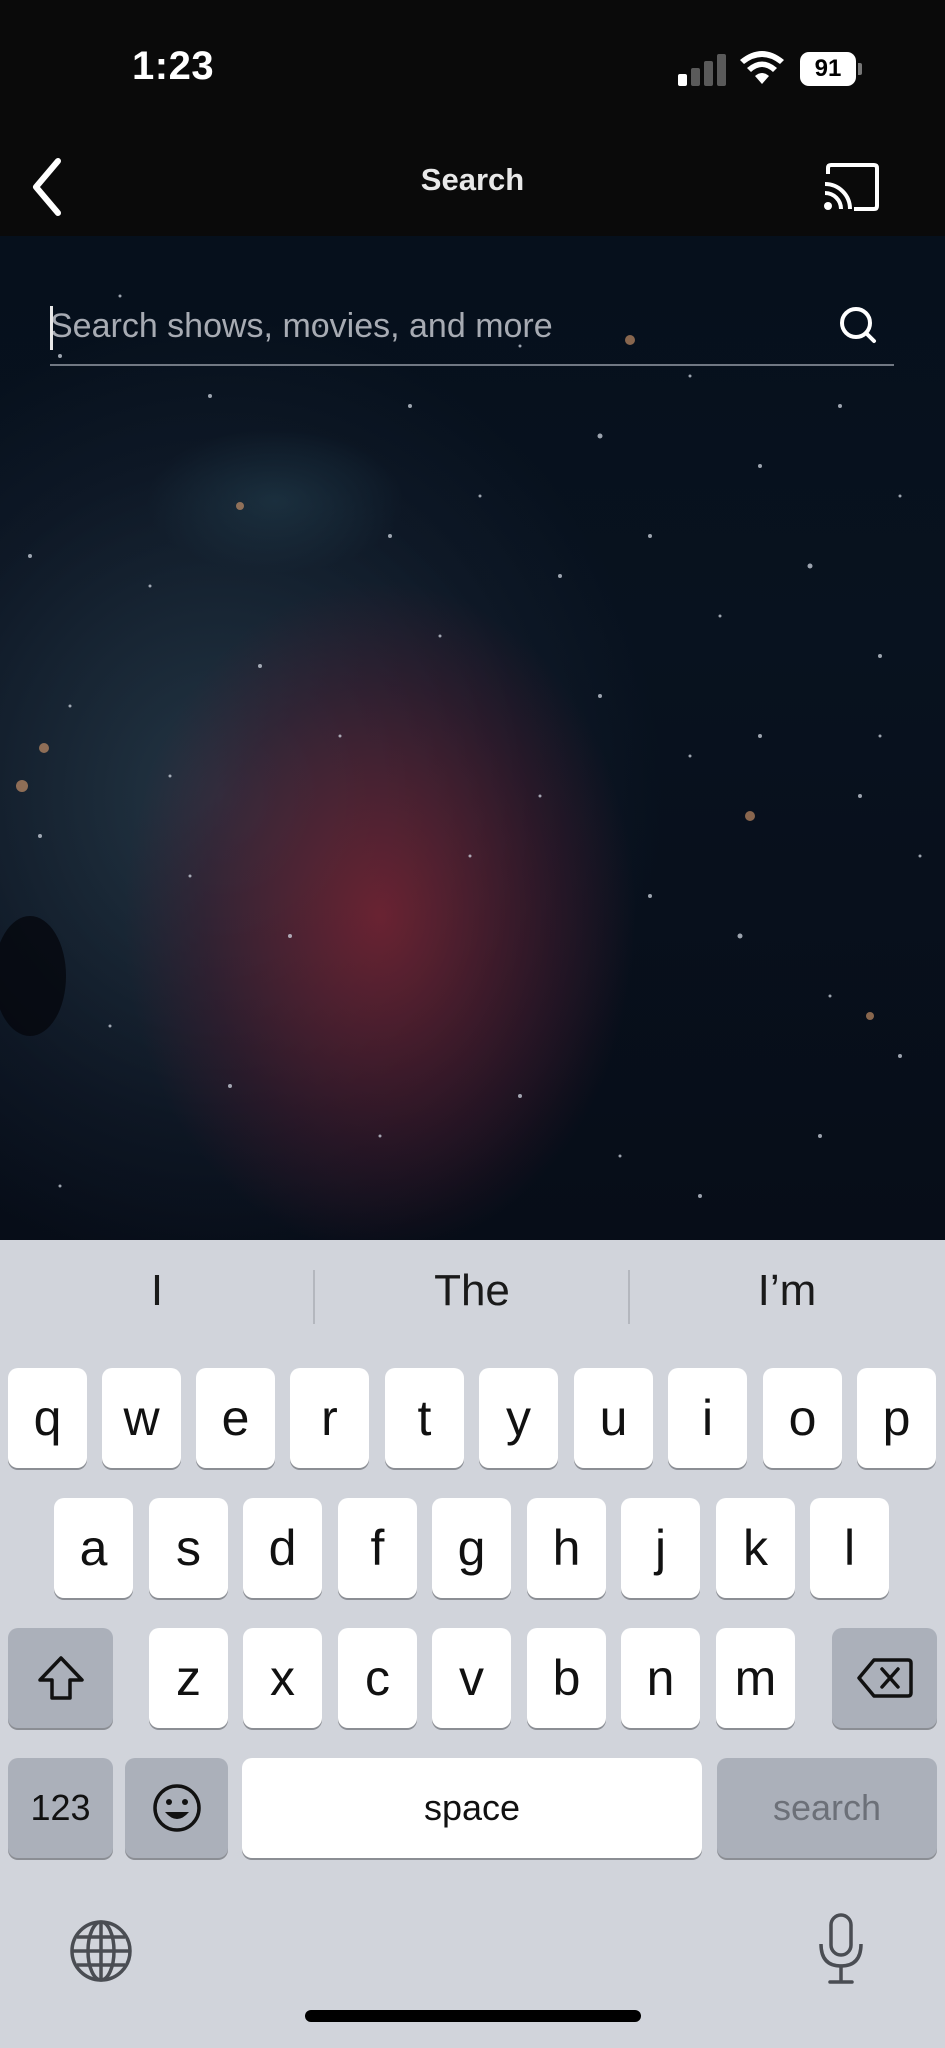 This screenshot has width=945, height=2048. I want to click on key-k: k, so click(755, 1548).